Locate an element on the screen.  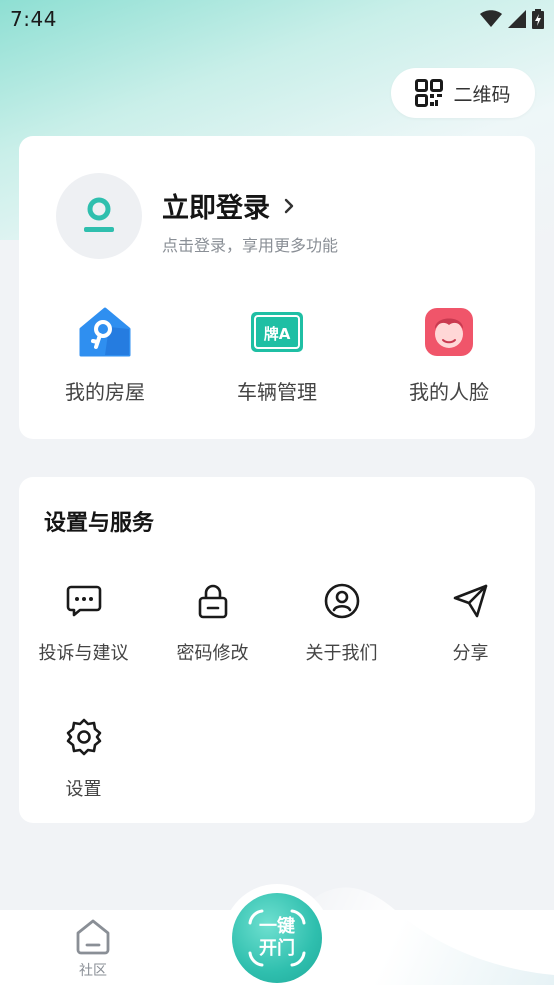
wifi-icon is located at coordinates (491, 18).